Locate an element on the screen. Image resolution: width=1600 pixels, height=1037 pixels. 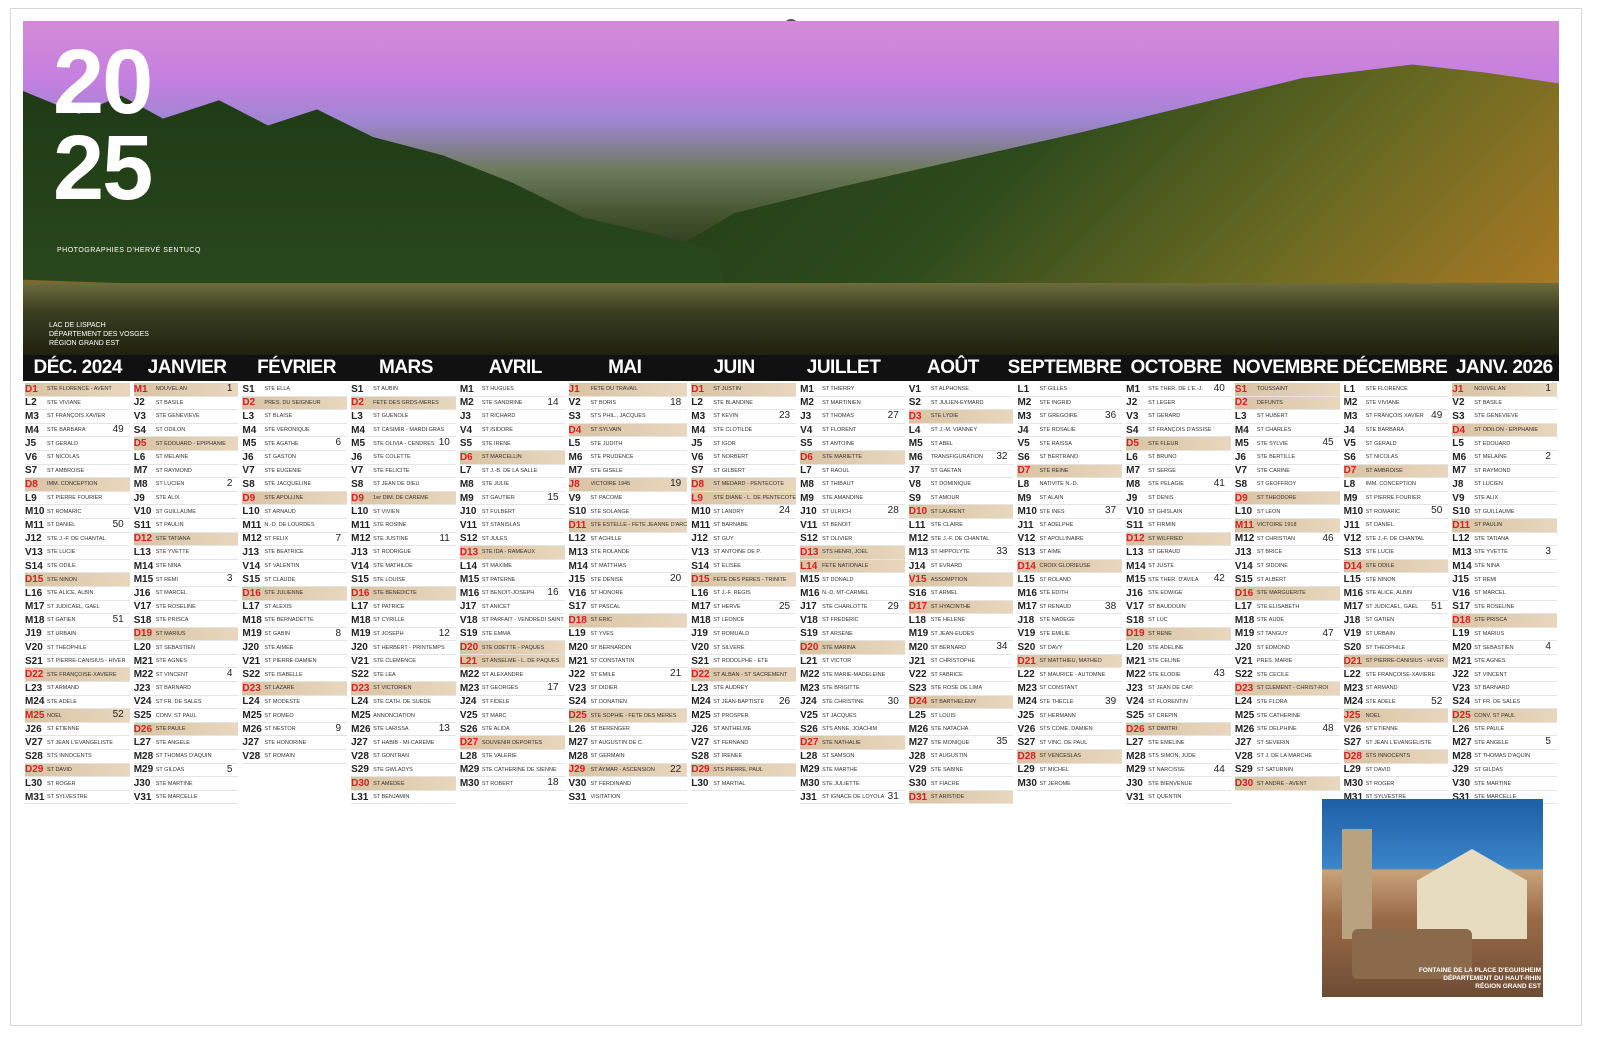
day-row: L20 ST SÉBASTIEN is located at coordinates (186, 648).